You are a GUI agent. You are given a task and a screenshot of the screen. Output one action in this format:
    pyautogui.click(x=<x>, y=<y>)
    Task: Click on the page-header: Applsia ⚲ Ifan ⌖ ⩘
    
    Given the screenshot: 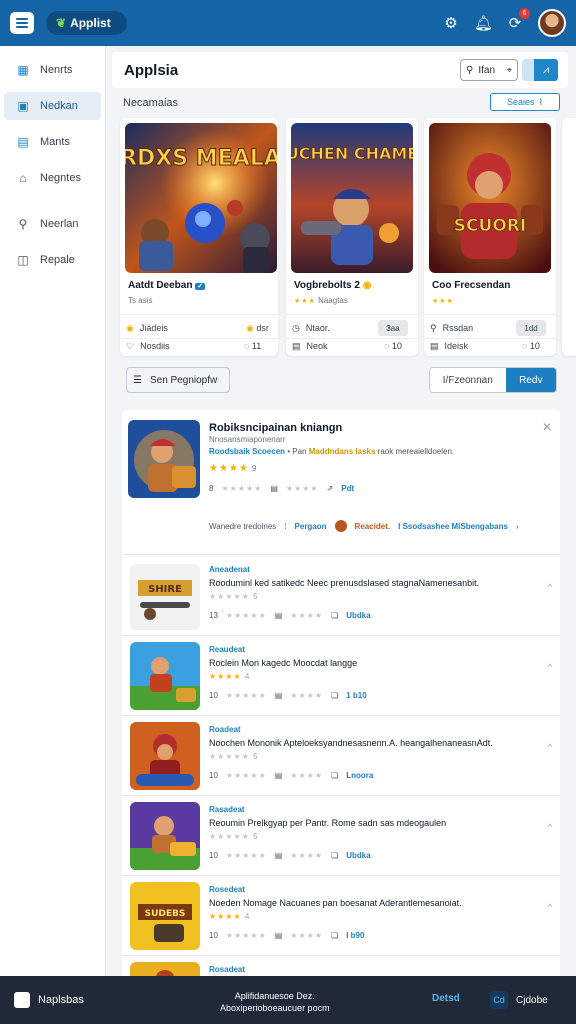 What is the action you would take?
    pyautogui.click(x=340, y=70)
    